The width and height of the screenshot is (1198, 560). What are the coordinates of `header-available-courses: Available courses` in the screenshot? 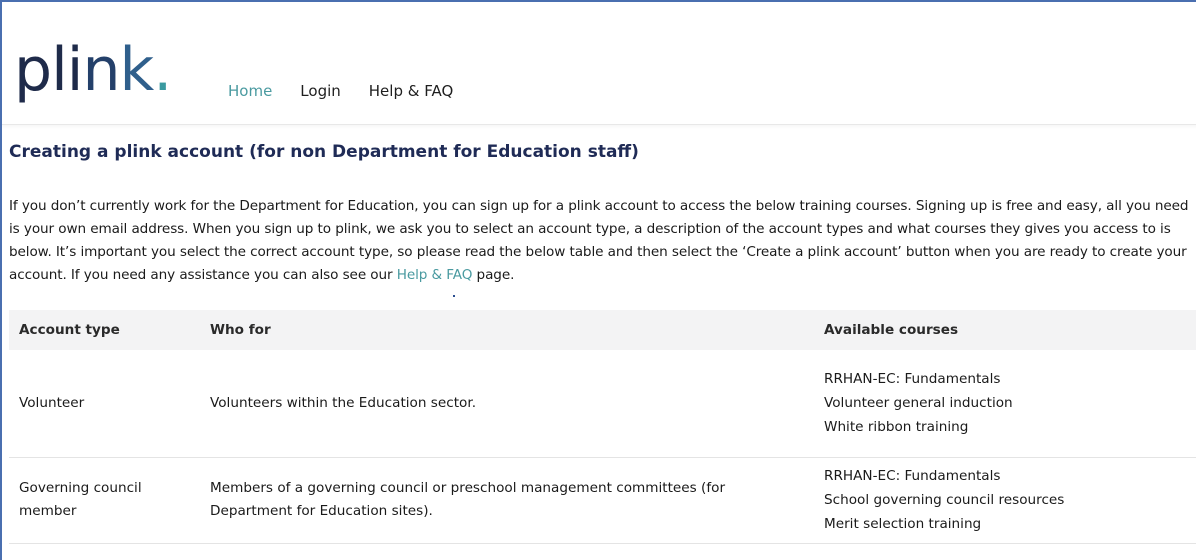 It's located at (891, 330).